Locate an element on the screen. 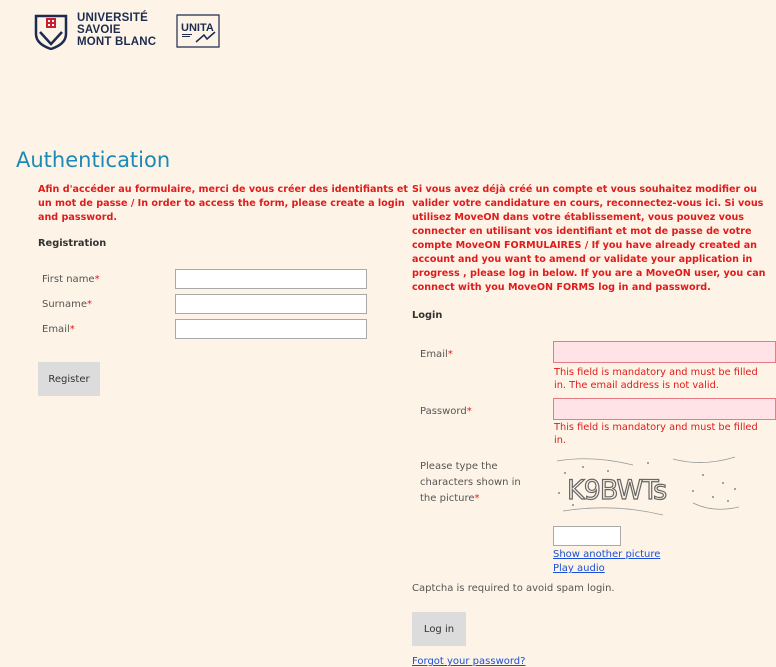  forgot-password-link: Forgot your password? is located at coordinates (468, 661).